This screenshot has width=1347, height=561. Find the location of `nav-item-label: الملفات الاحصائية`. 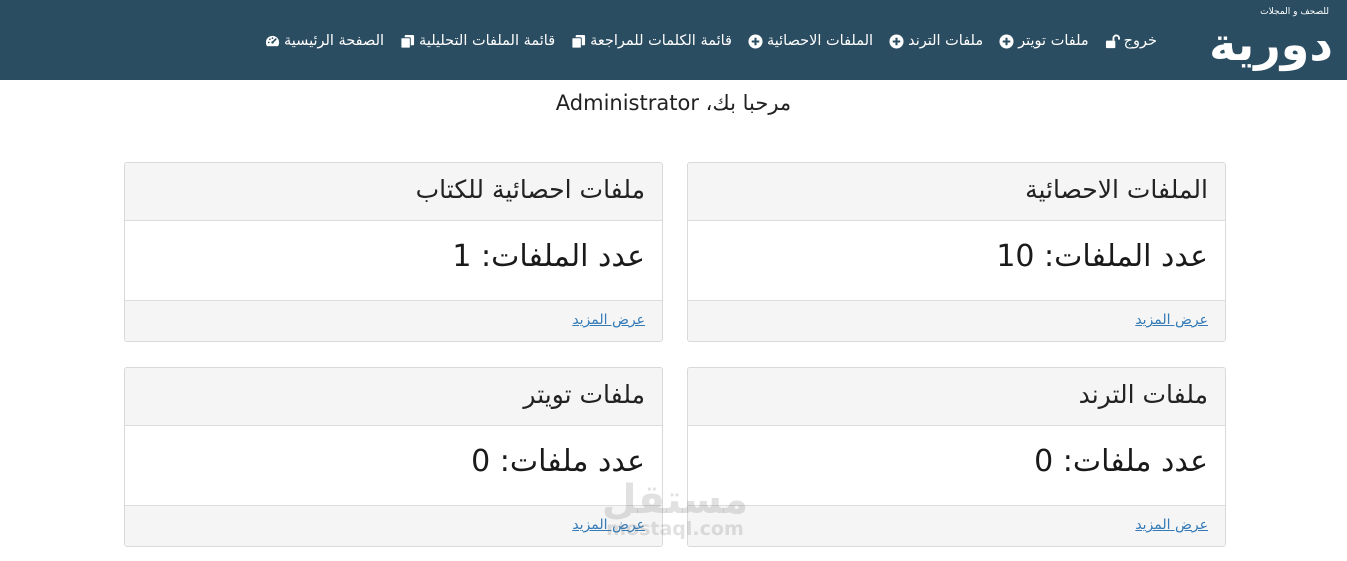

nav-item-label: الملفات الاحصائية is located at coordinates (820, 41).